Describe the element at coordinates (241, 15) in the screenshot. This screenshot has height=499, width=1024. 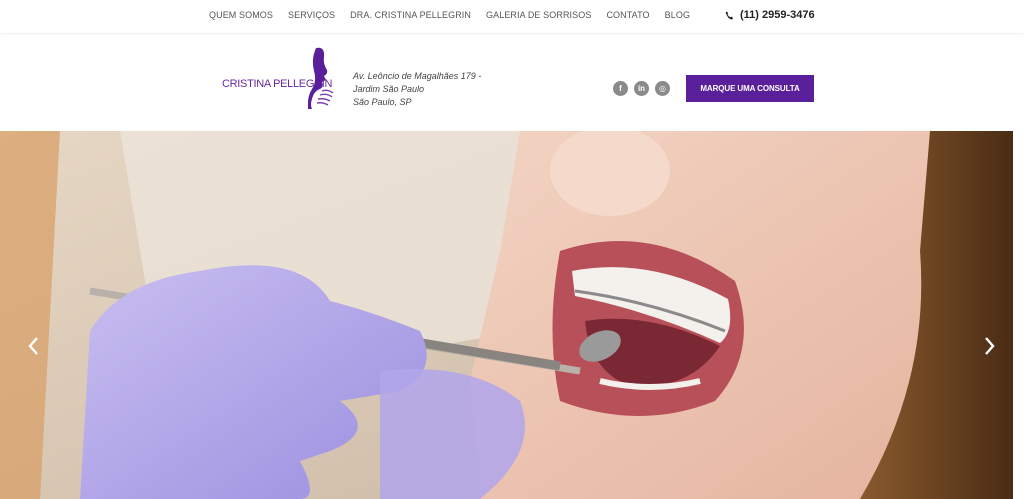
I see `nav-item-quem-somos: QUEM SOMOS` at that location.